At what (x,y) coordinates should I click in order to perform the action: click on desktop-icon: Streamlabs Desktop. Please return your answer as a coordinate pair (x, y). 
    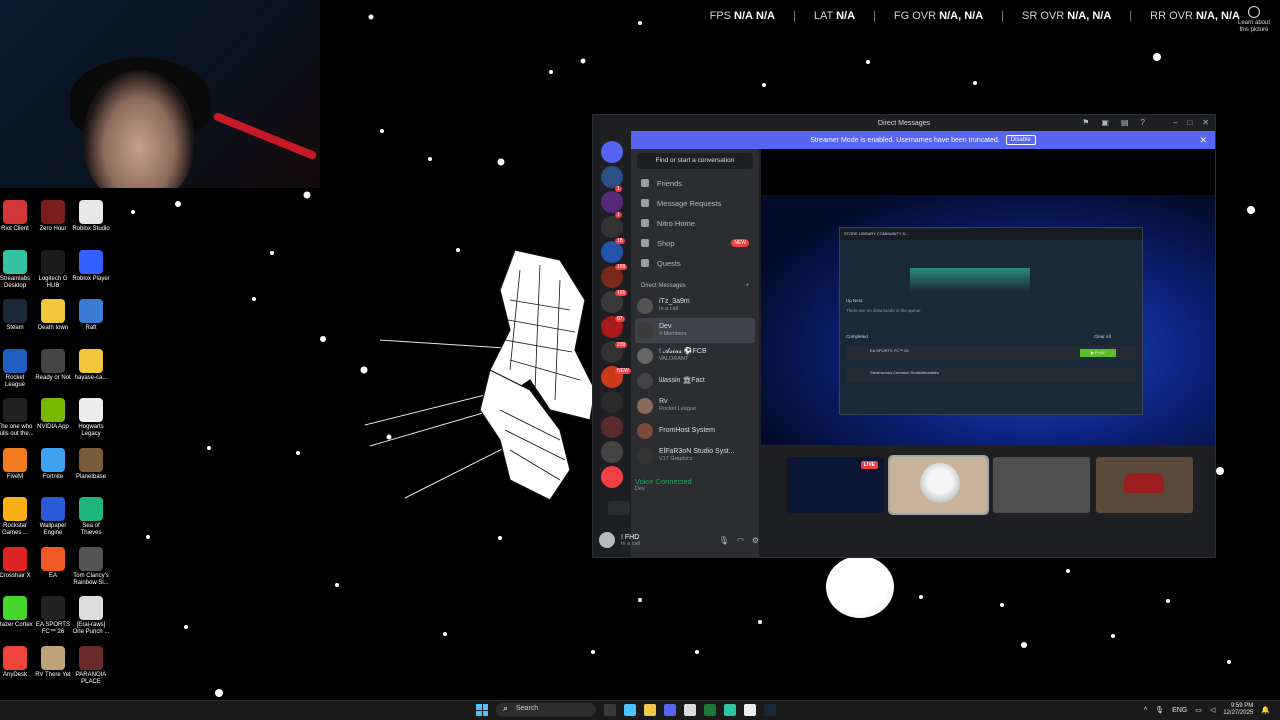
    Looking at the image, I should click on (17, 269).